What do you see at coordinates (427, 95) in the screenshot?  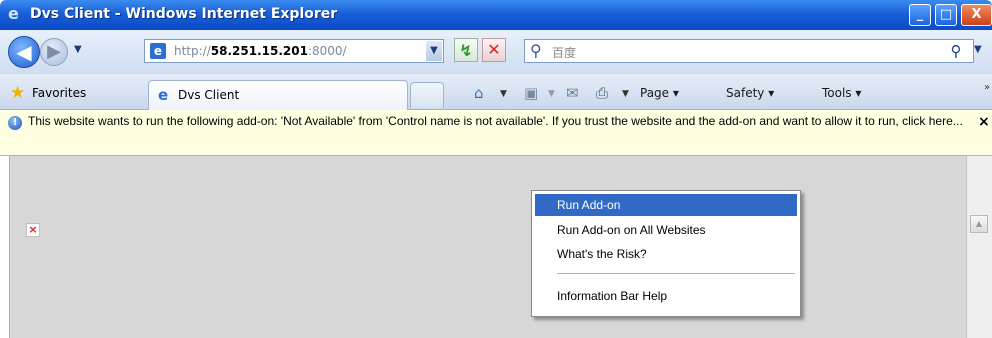 I see `new-tab-button` at bounding box center [427, 95].